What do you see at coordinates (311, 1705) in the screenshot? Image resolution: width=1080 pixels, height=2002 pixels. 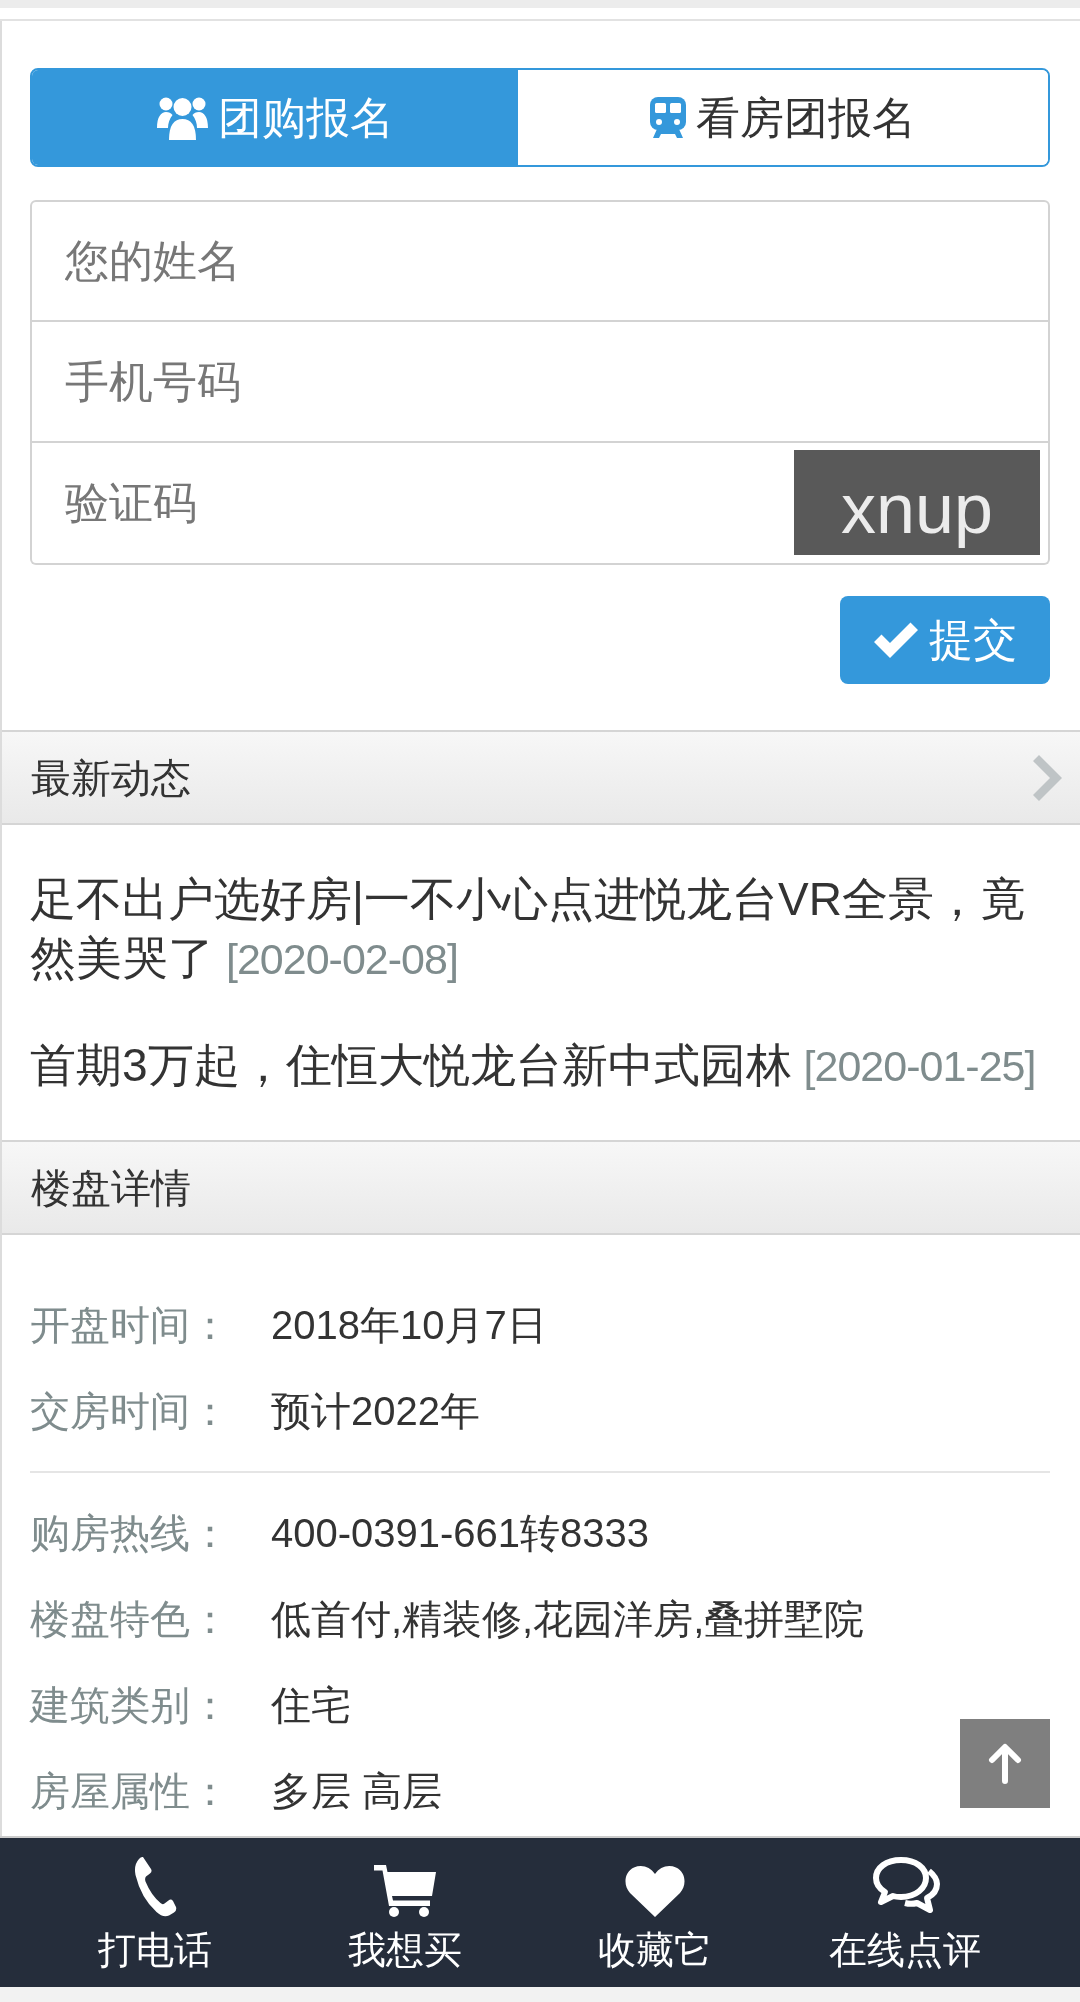 I see `detail-value: 住宅` at bounding box center [311, 1705].